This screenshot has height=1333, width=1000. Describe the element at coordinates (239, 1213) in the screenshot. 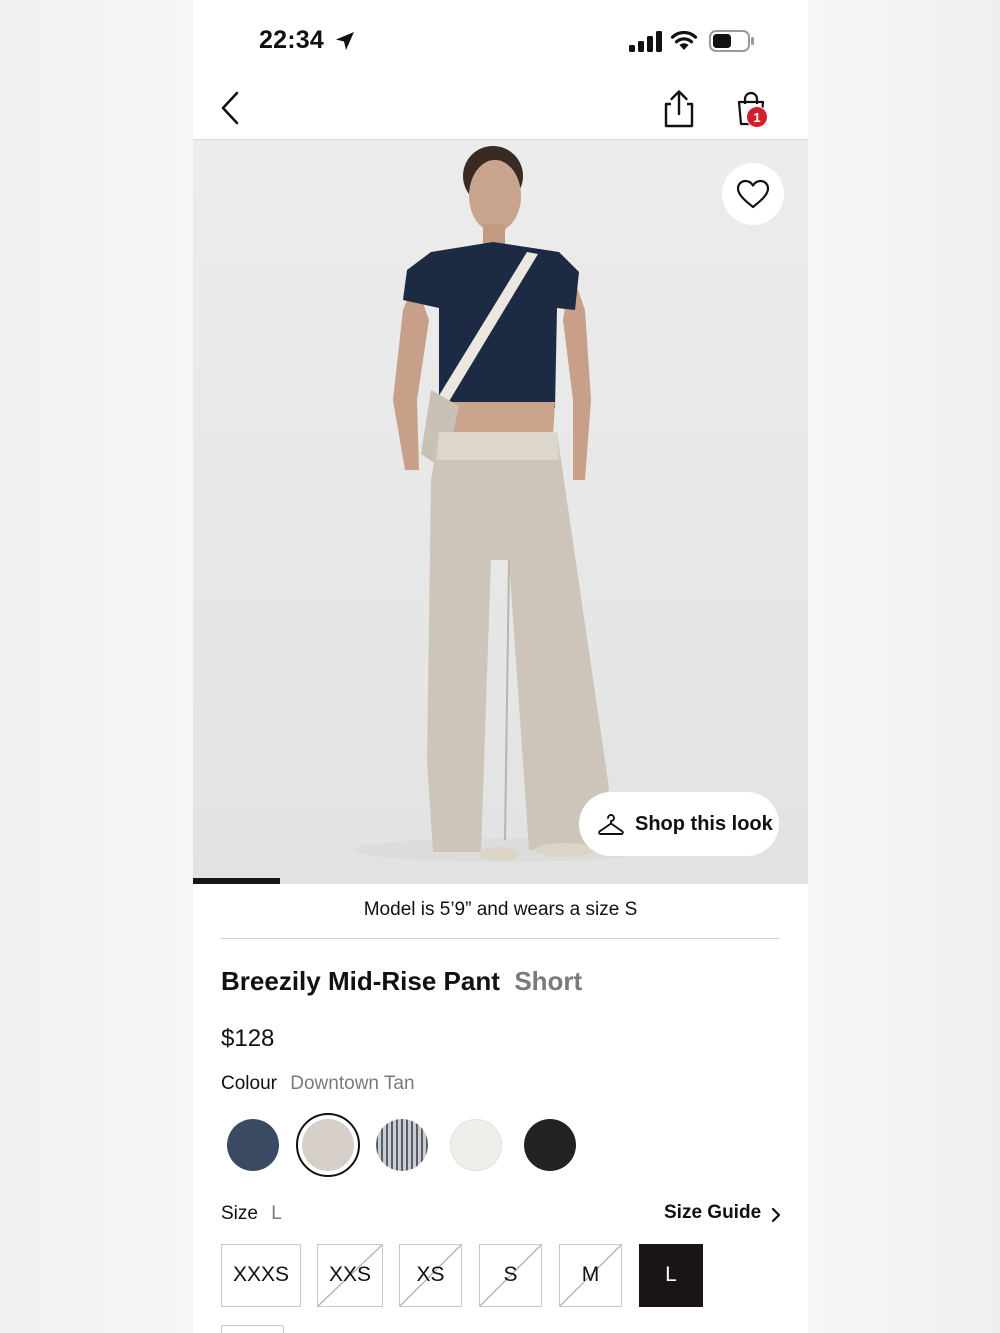

I see `size-label: Size` at that location.